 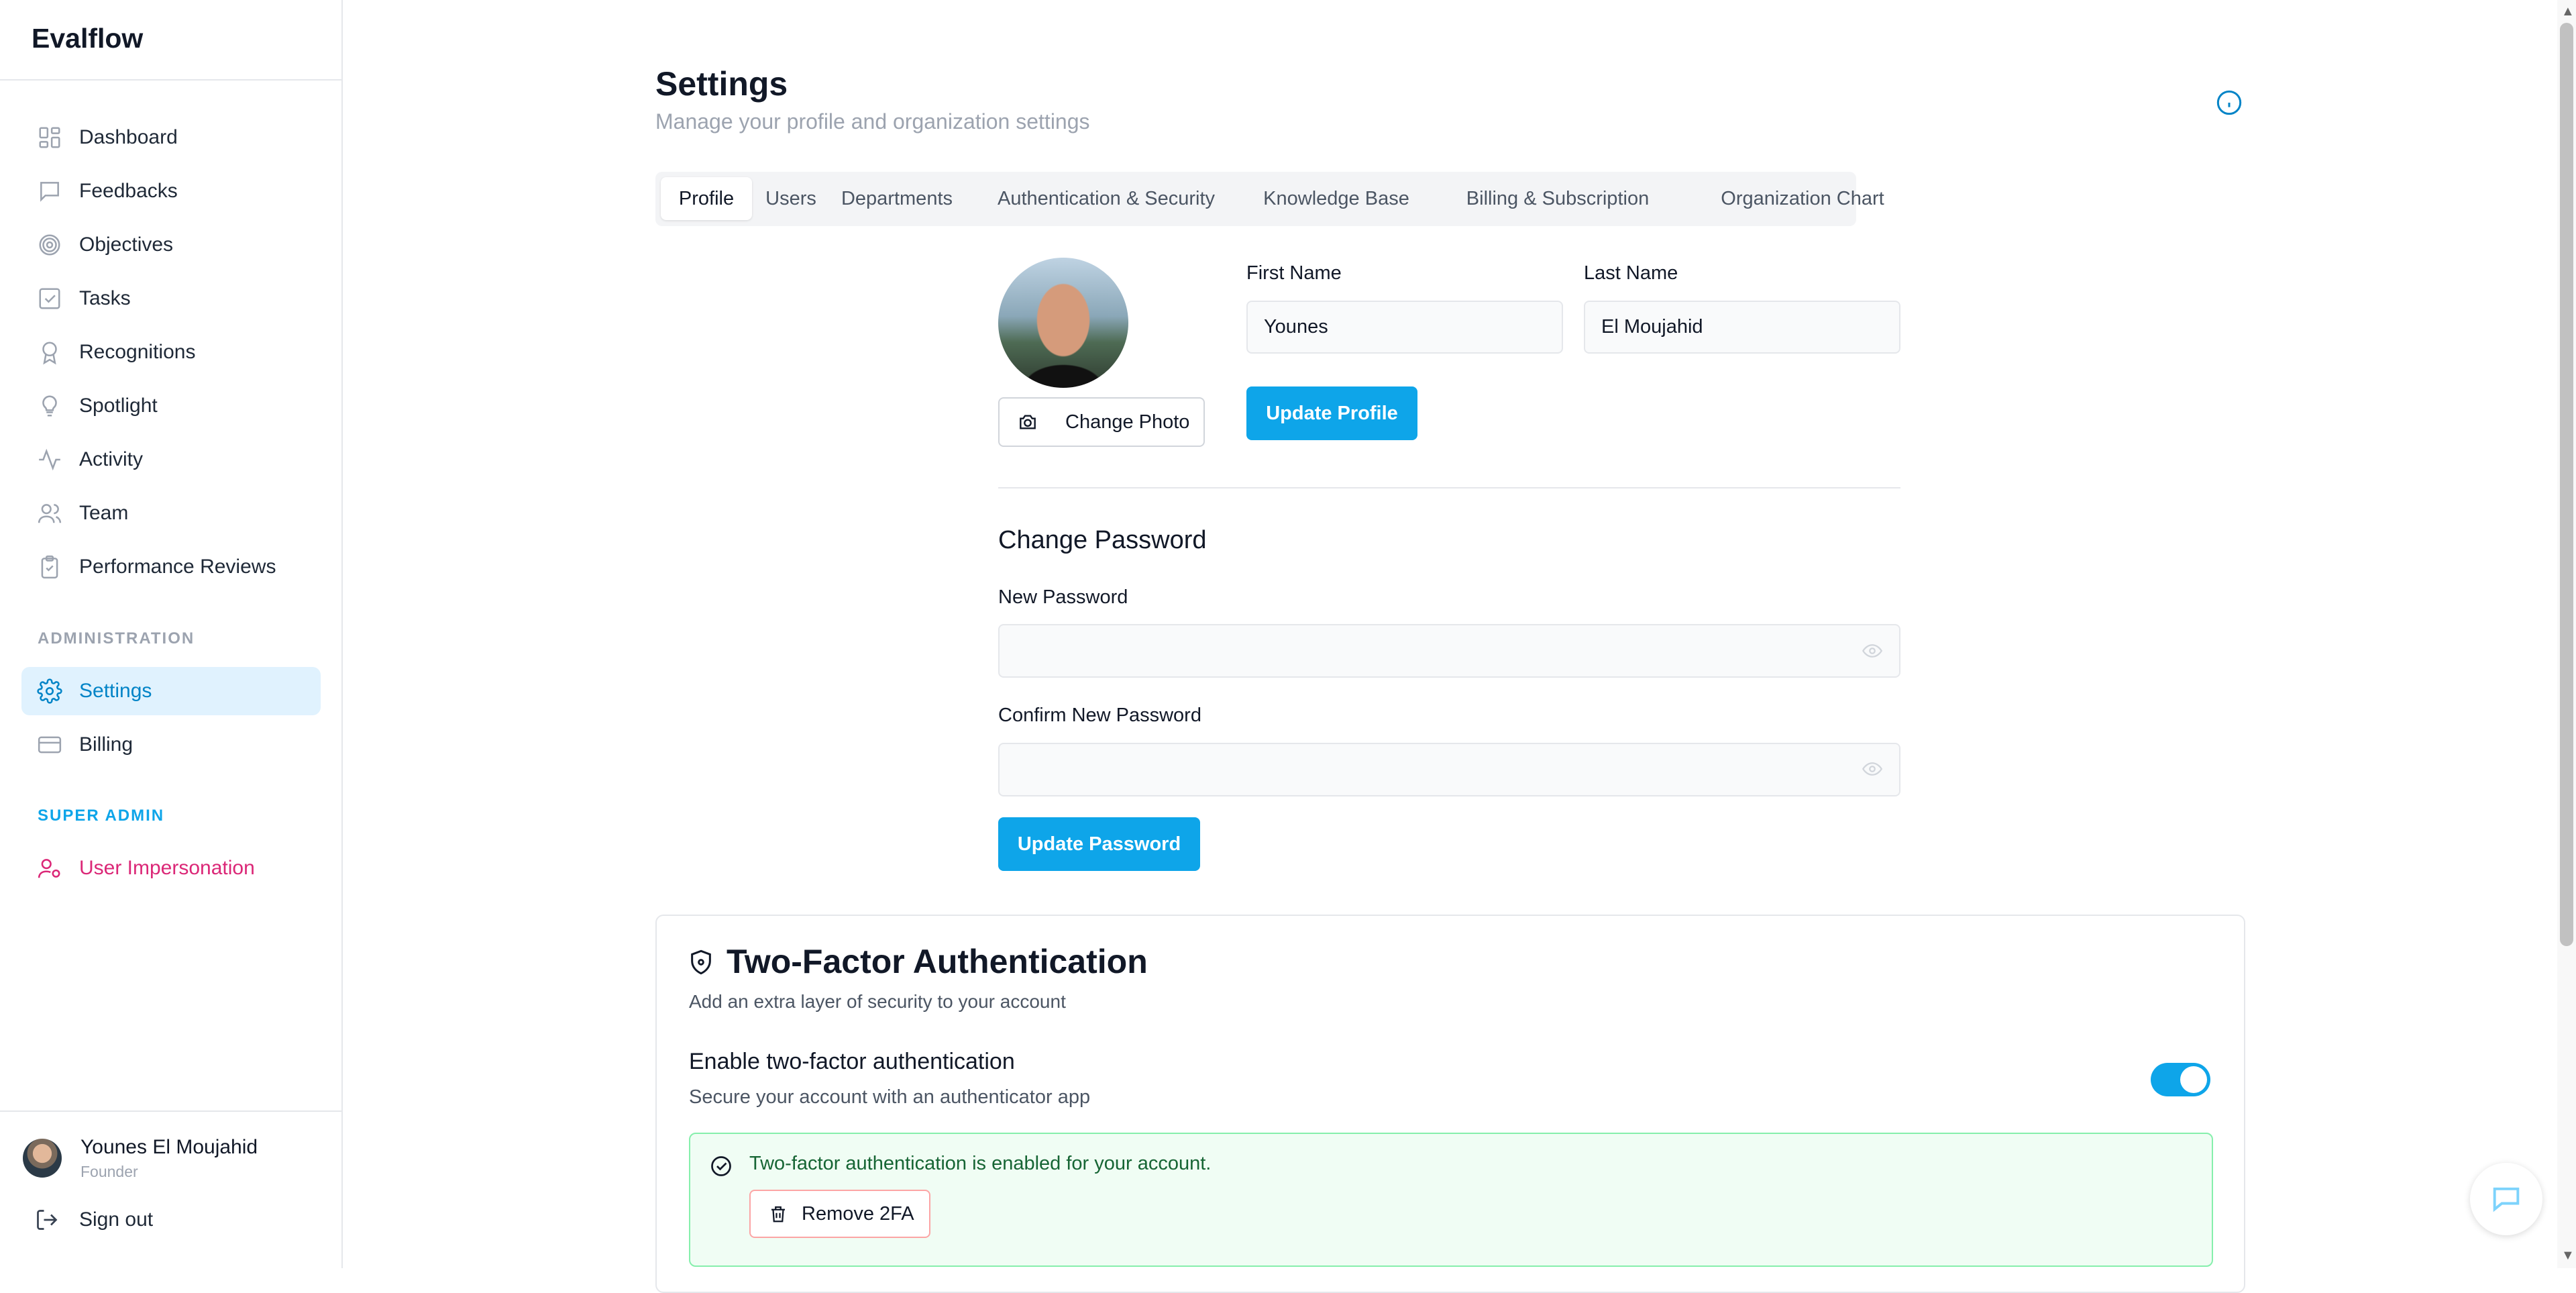 I want to click on tab-knowledge-base: Knowledge Base, so click(x=1336, y=198).